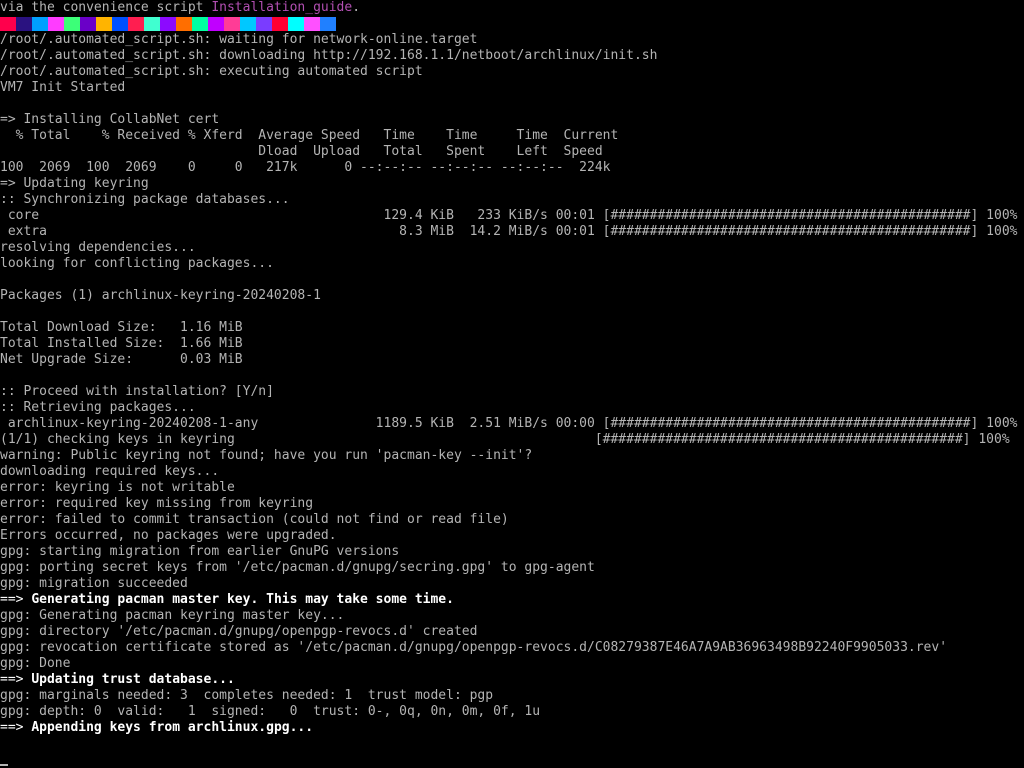 This screenshot has width=1024, height=768. I want to click on line-text: => Installing CollabNet cert, so click(110, 119).